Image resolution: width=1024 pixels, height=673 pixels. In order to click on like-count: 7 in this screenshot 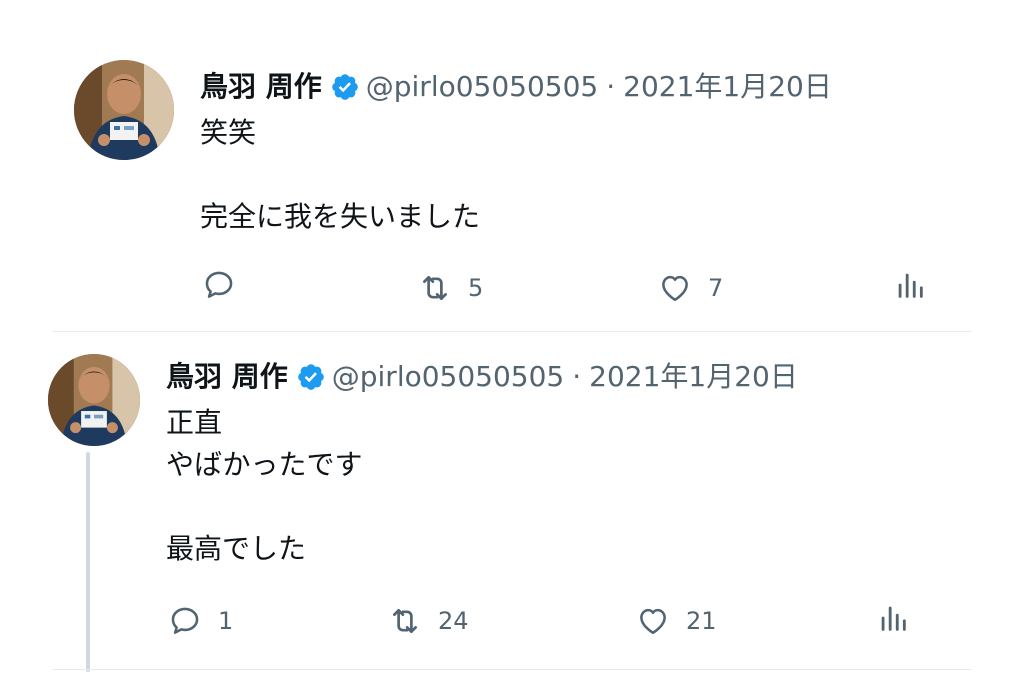, I will do `click(716, 288)`.